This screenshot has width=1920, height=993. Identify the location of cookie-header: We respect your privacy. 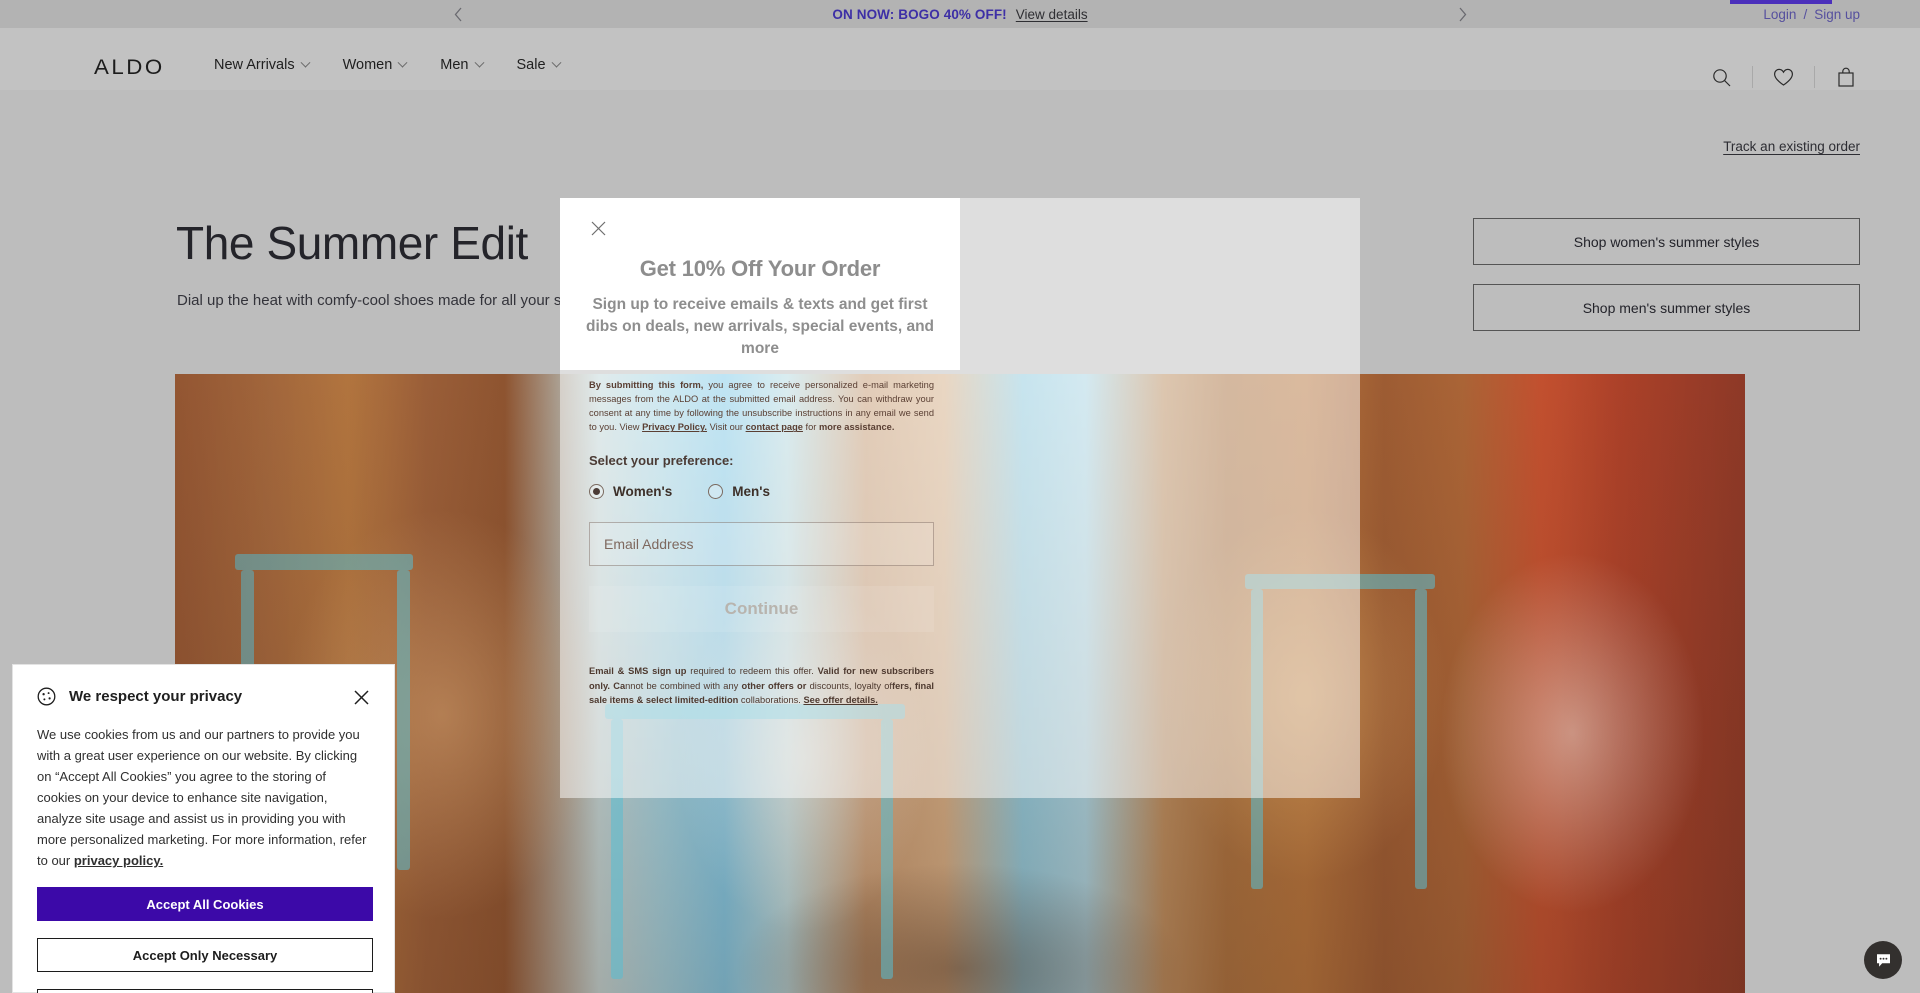
(139, 696).